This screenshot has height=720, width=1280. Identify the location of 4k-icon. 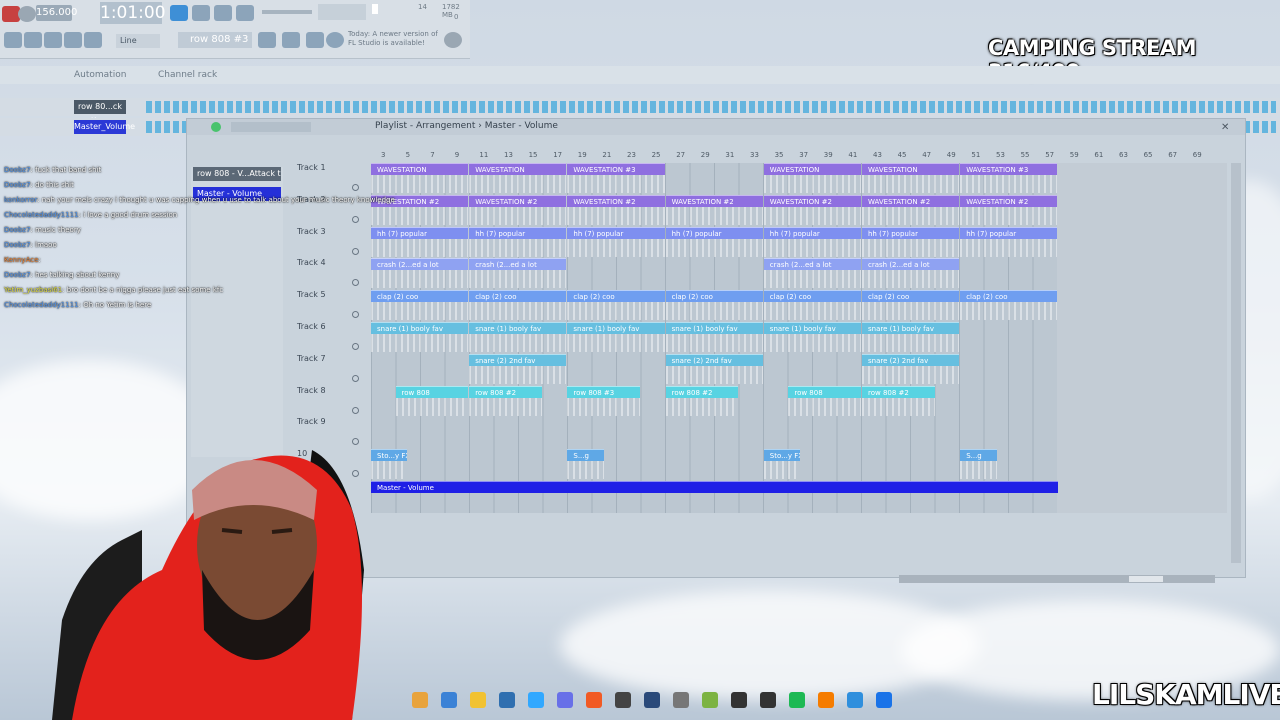
(710, 700).